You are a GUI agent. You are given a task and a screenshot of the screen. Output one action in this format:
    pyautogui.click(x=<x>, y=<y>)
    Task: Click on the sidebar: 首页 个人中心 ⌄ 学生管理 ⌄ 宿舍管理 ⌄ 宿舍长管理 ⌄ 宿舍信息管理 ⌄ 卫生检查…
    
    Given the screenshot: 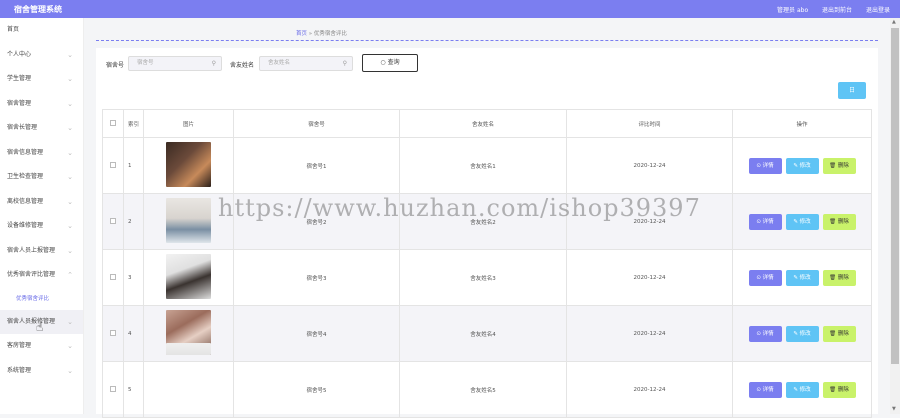 What is the action you would take?
    pyautogui.click(x=42, y=216)
    